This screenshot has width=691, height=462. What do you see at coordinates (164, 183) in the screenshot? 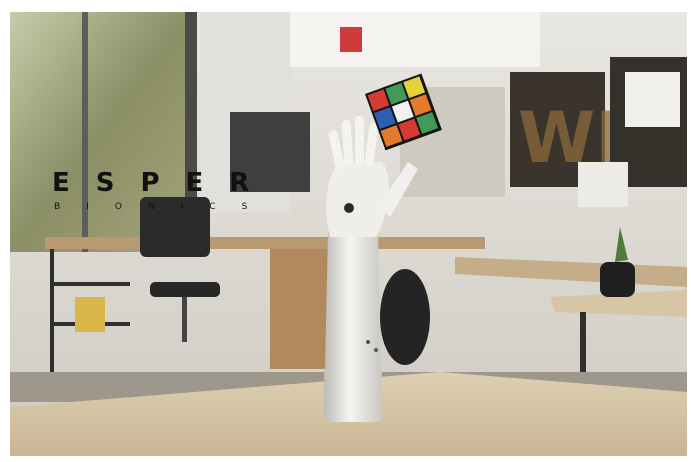
I see `logo-wordmark: ESPER` at bounding box center [164, 183].